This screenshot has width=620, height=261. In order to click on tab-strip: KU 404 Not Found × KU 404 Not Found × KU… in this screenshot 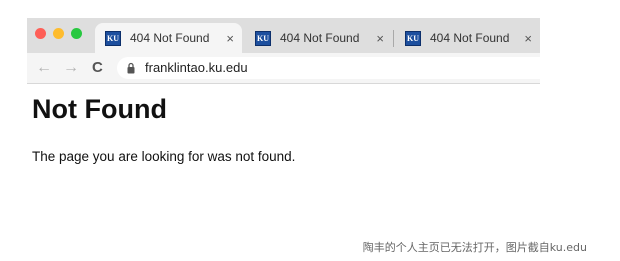, I will do `click(283, 35)`.